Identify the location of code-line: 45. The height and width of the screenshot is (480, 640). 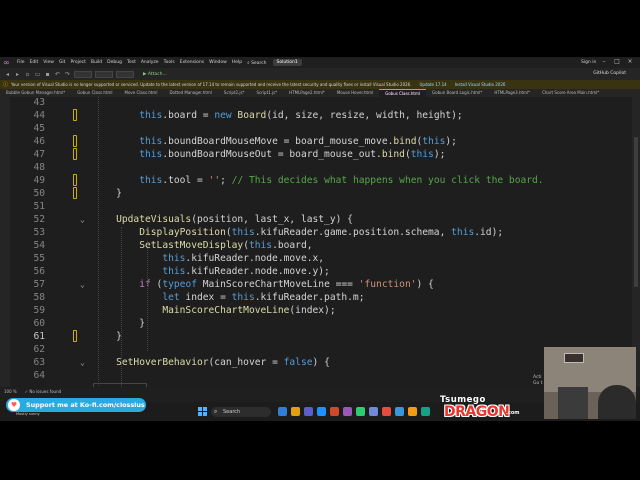
(316, 128).